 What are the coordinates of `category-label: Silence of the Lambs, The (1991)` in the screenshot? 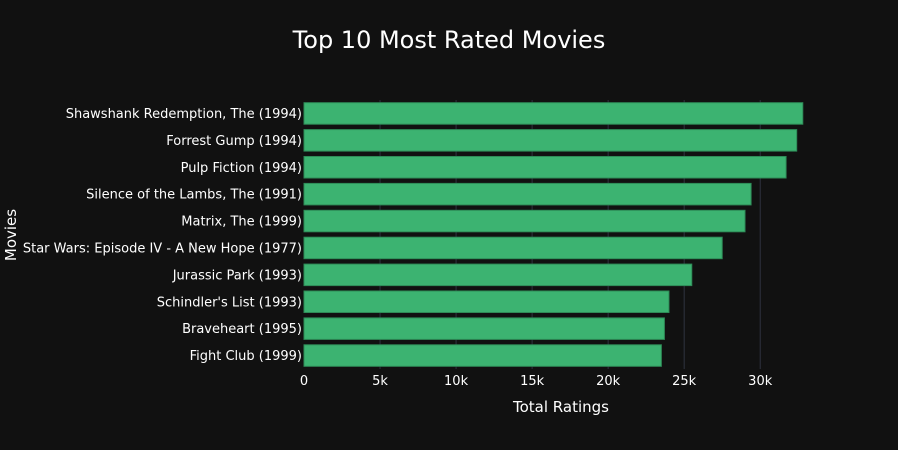 It's located at (194, 195).